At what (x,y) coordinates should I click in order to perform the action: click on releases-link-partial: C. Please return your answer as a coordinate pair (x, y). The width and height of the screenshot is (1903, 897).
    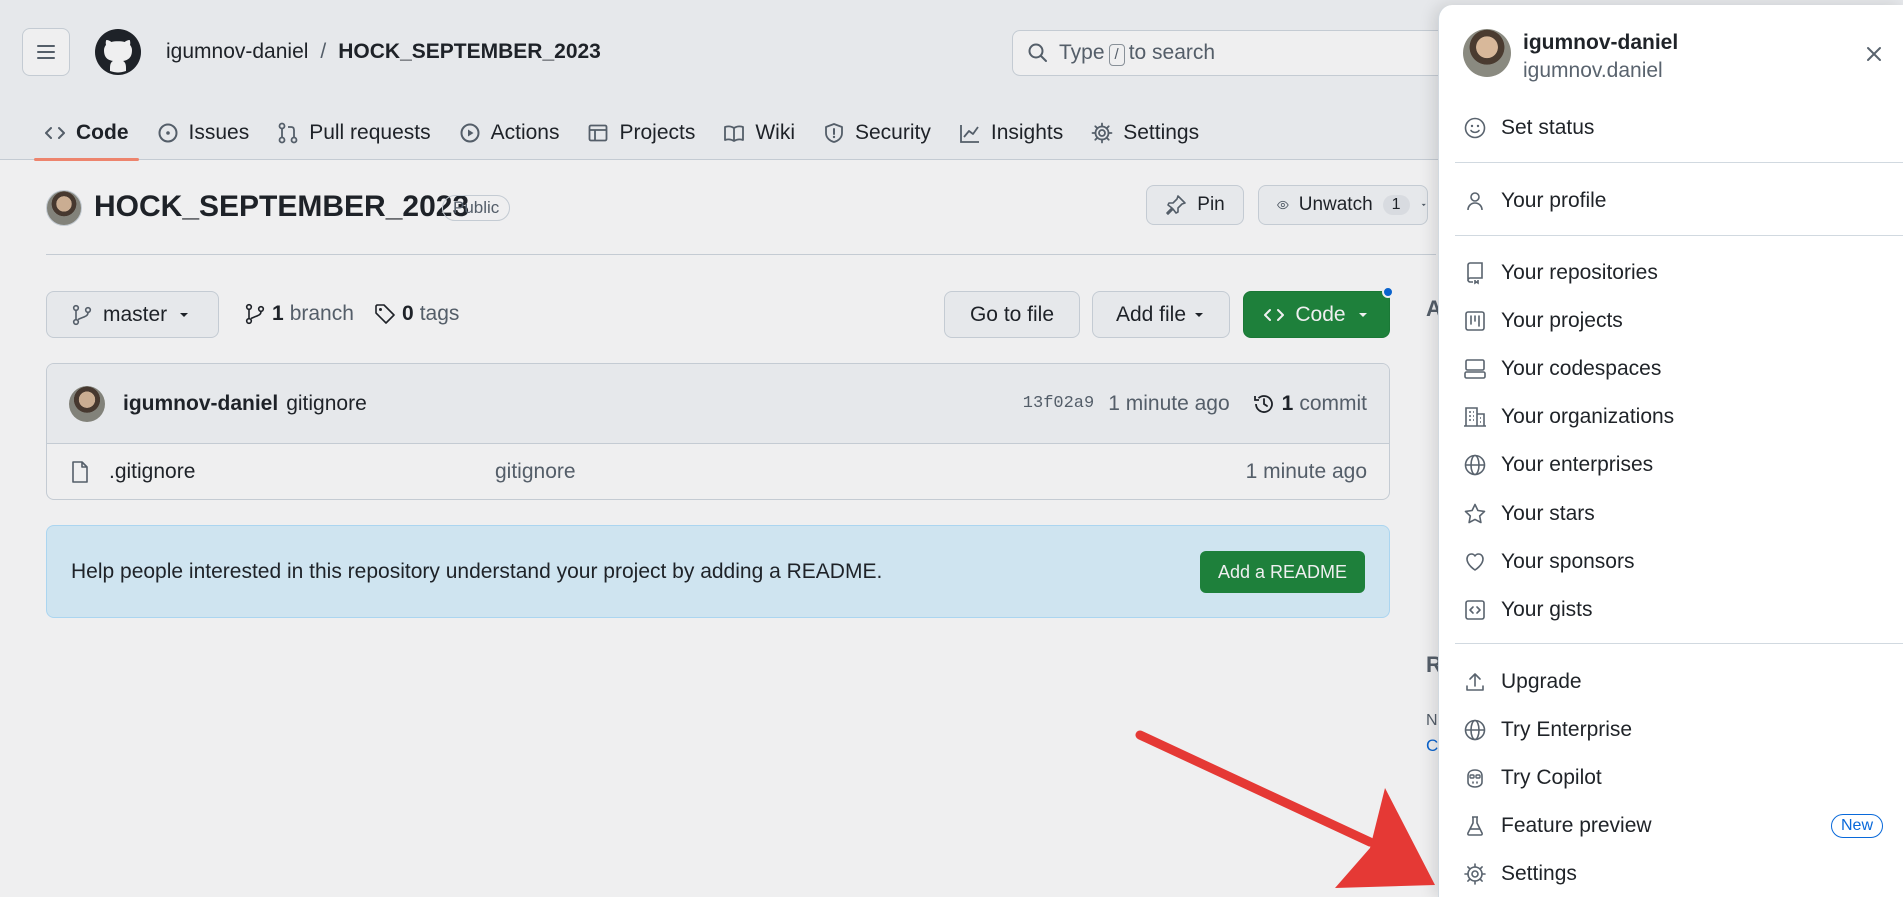
    Looking at the image, I should click on (1432, 746).